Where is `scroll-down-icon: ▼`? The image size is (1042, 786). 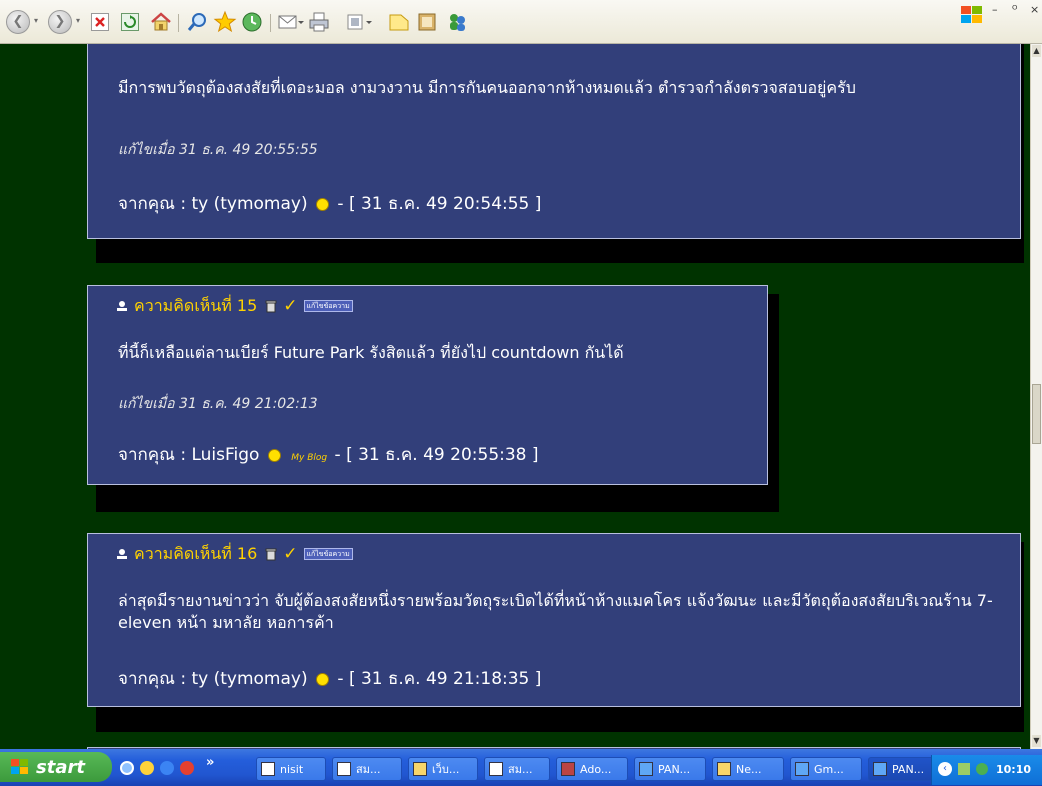 scroll-down-icon: ▼ is located at coordinates (1036, 741).